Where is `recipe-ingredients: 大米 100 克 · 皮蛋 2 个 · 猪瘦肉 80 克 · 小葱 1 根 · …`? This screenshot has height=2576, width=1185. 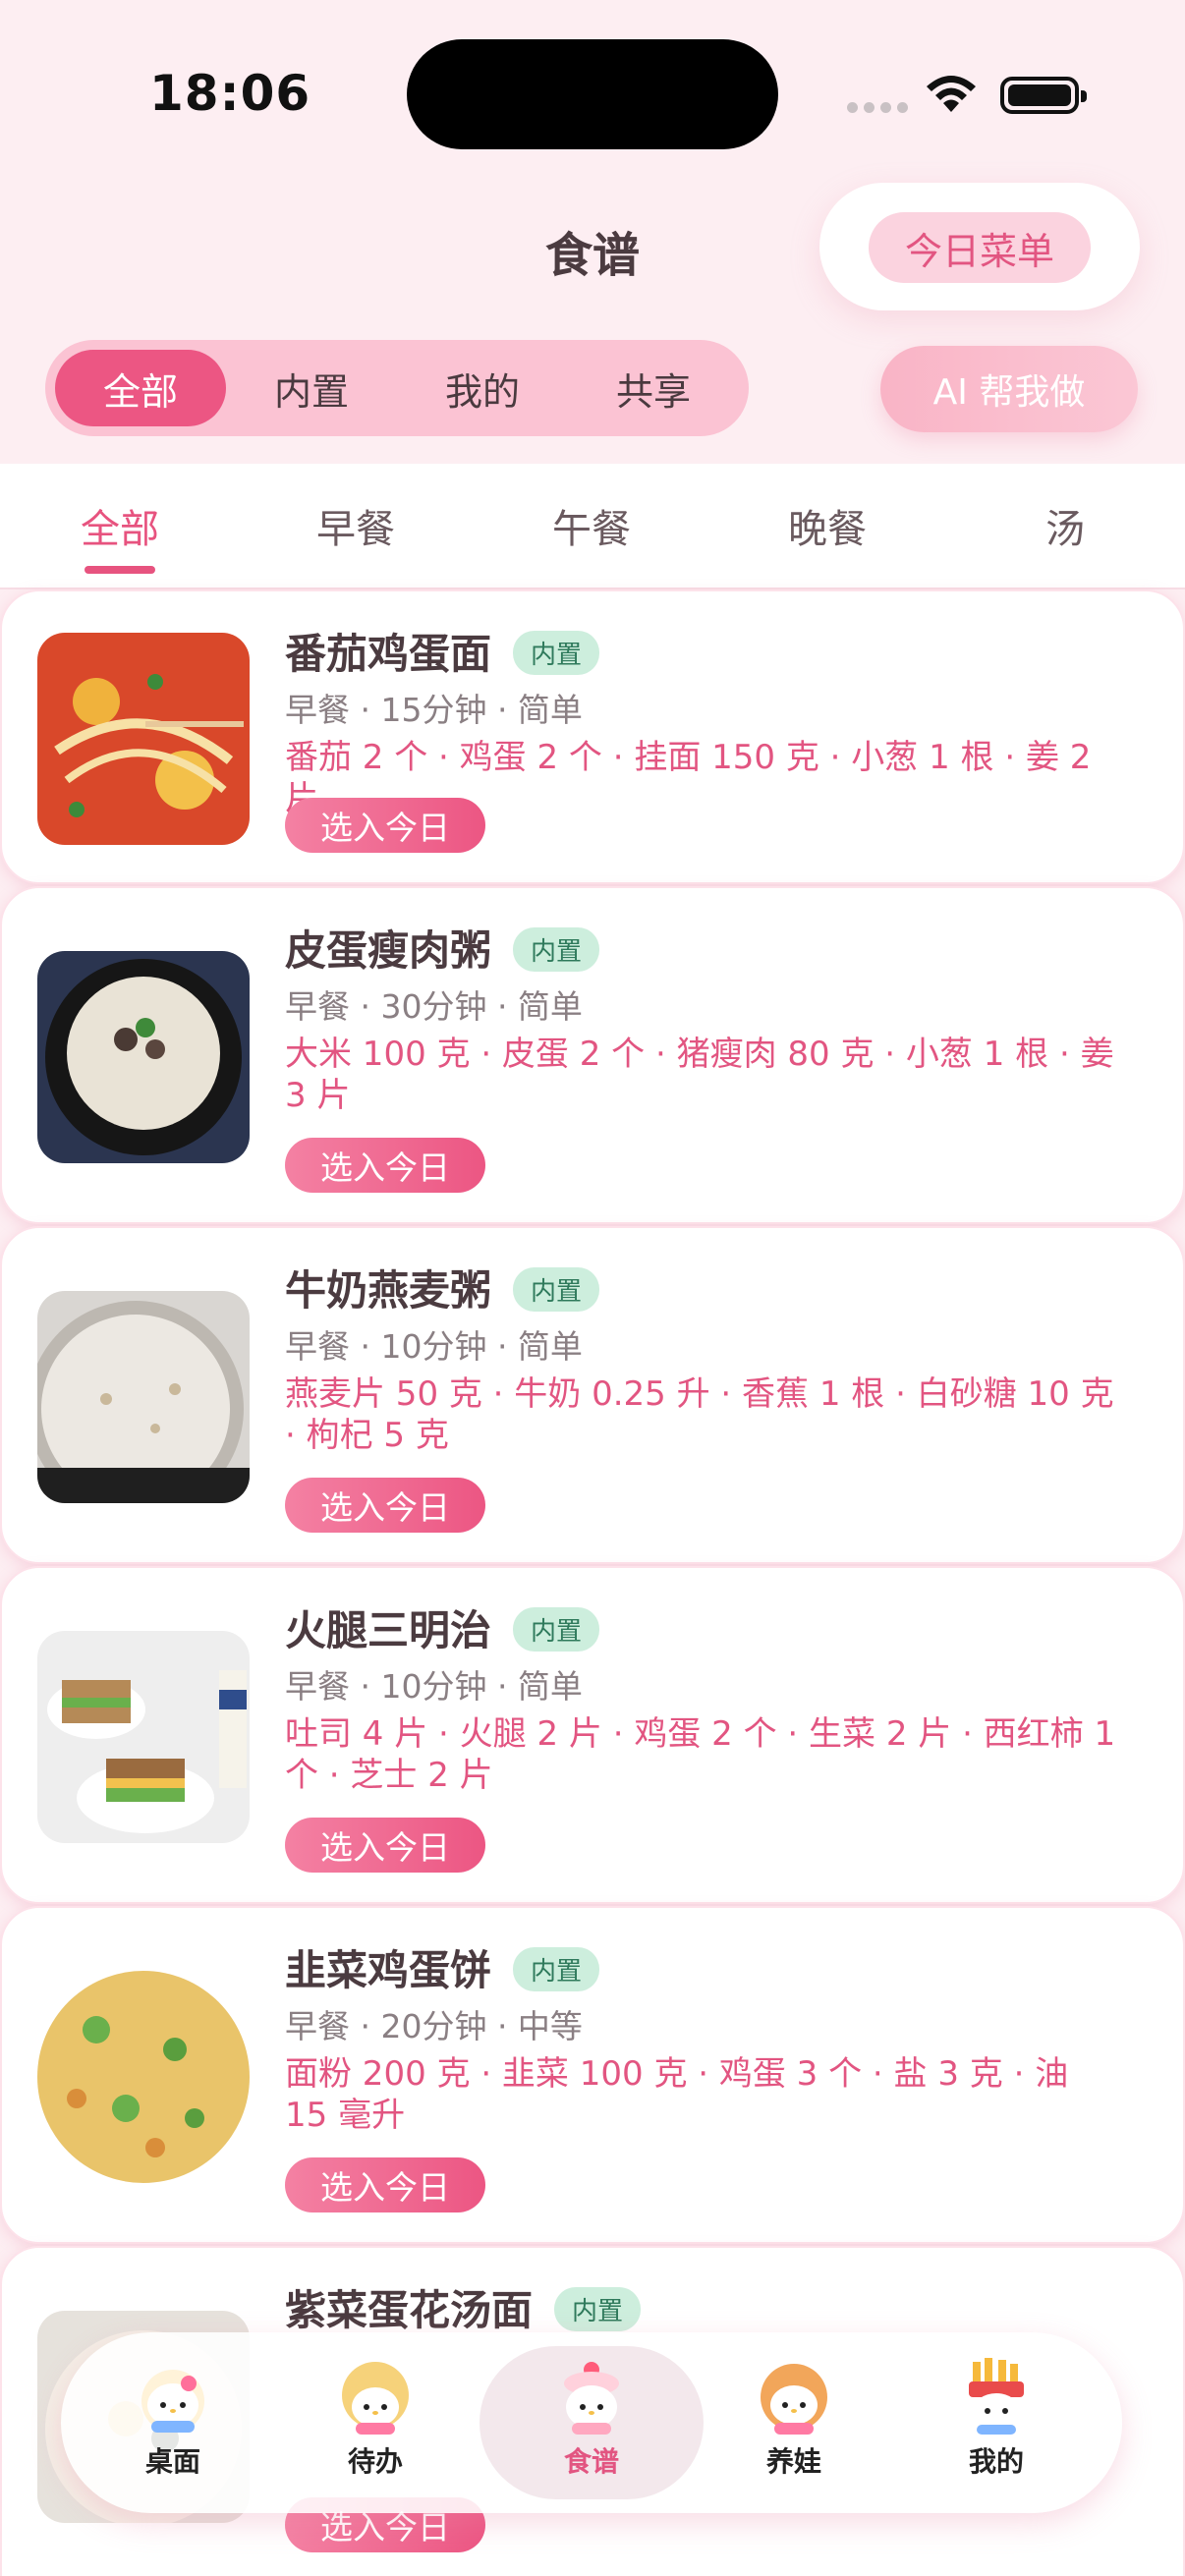 recipe-ingredients: 大米 100 克 · 皮蛋 2 个 · 猪瘦肉 80 克 · 小葱 1 根 · … is located at coordinates (699, 1075).